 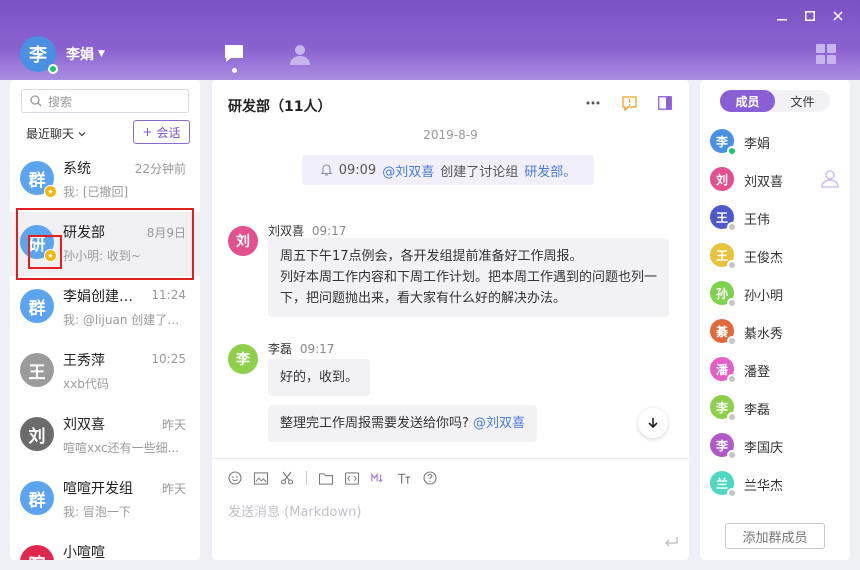 What do you see at coordinates (593, 103) in the screenshot?
I see `more-button` at bounding box center [593, 103].